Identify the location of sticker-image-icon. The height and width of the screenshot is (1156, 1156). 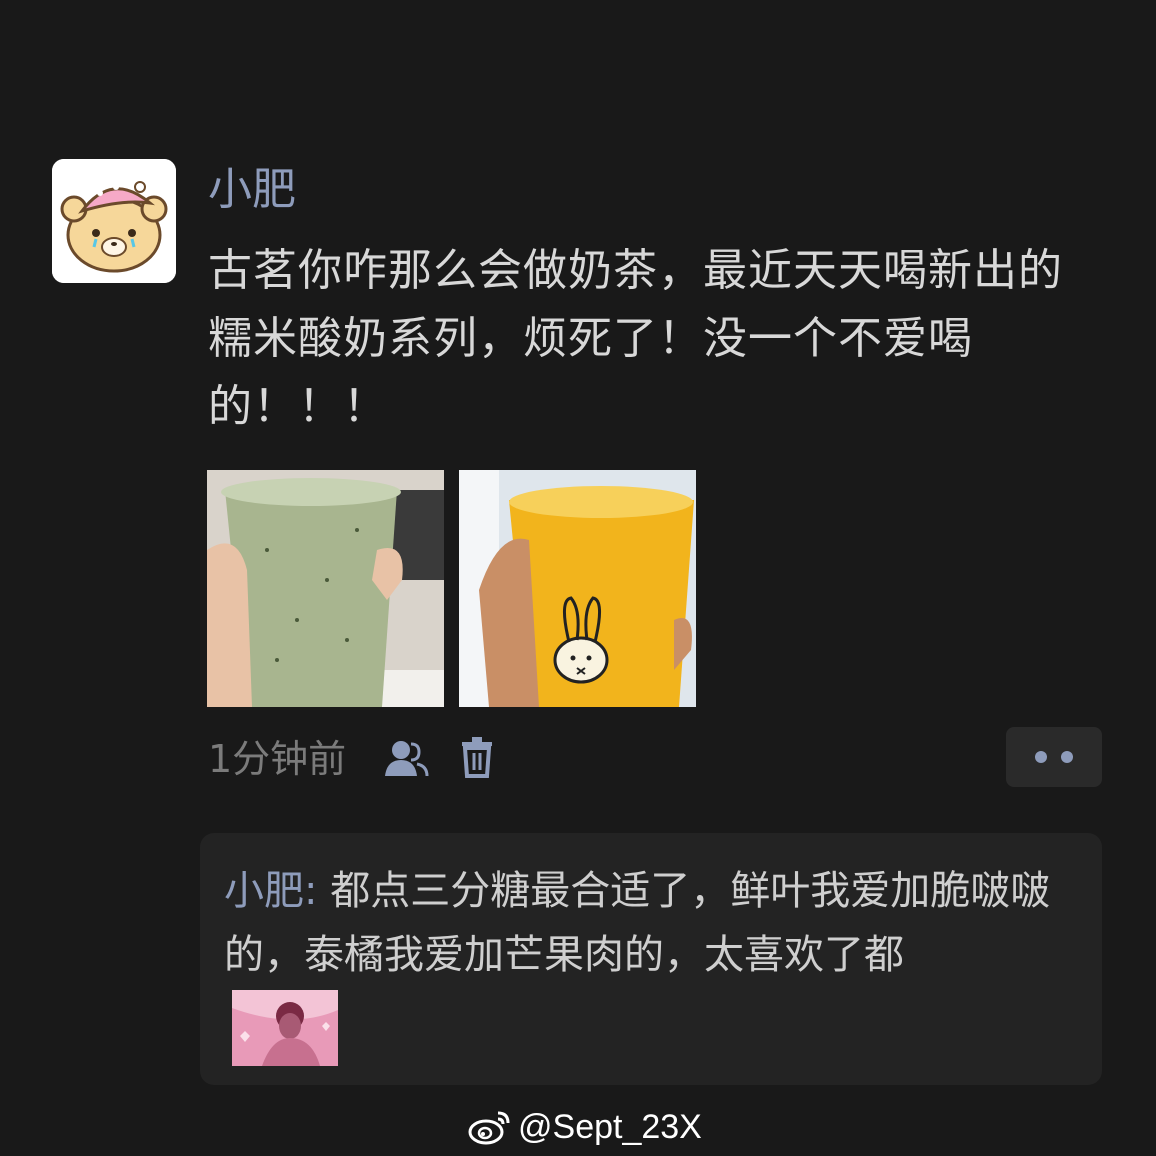
(285, 1028).